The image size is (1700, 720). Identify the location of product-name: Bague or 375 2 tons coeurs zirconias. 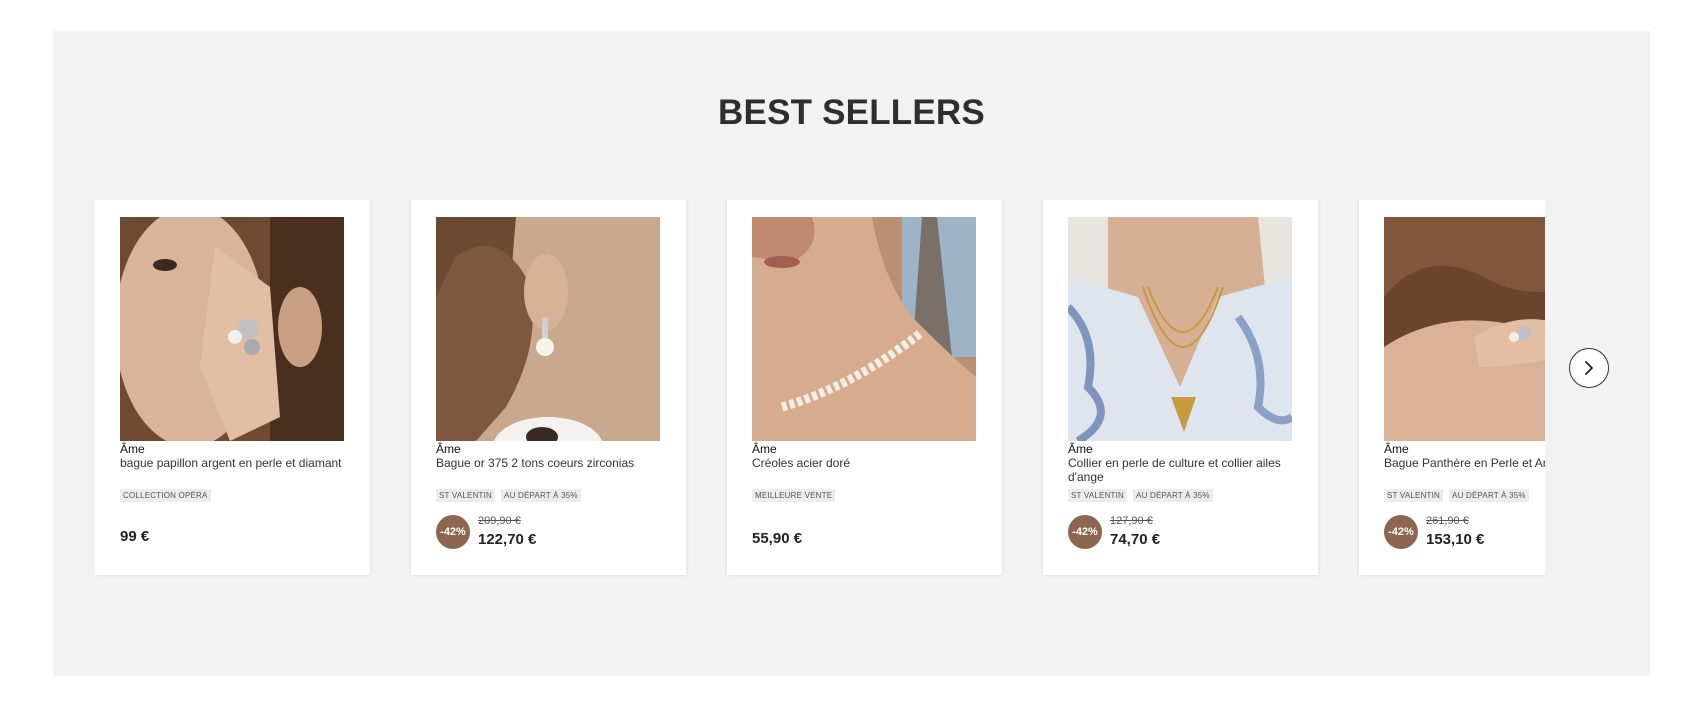
(553, 463).